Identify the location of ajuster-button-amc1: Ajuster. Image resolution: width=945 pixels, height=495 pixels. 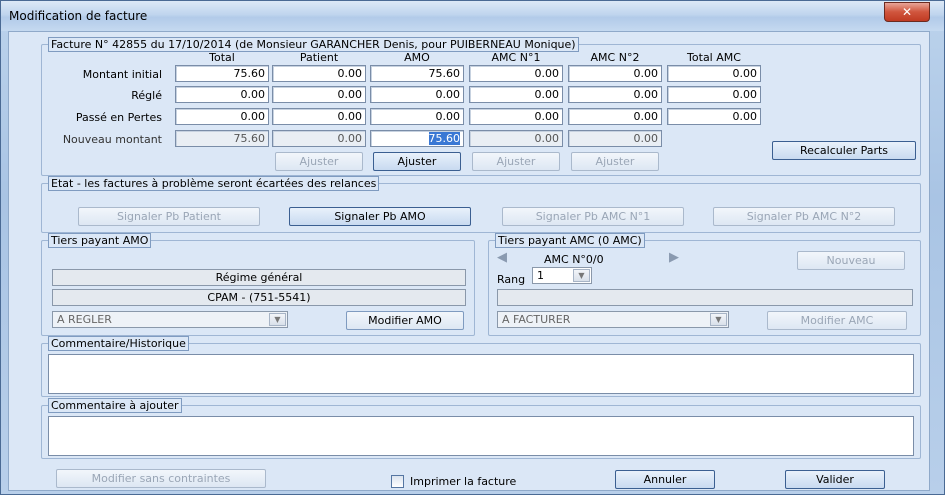
(516, 161).